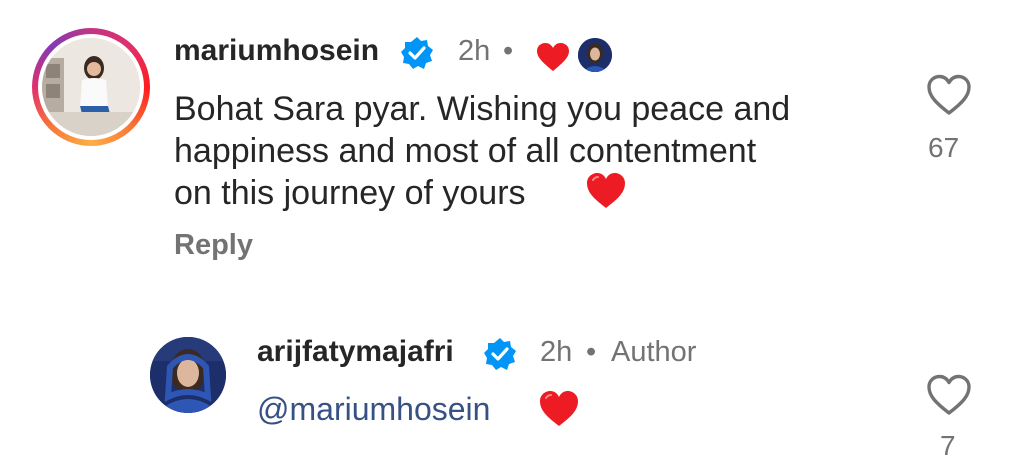 This screenshot has height=462, width=1024. Describe the element at coordinates (556, 352) in the screenshot. I see `reply-time: 2h` at that location.